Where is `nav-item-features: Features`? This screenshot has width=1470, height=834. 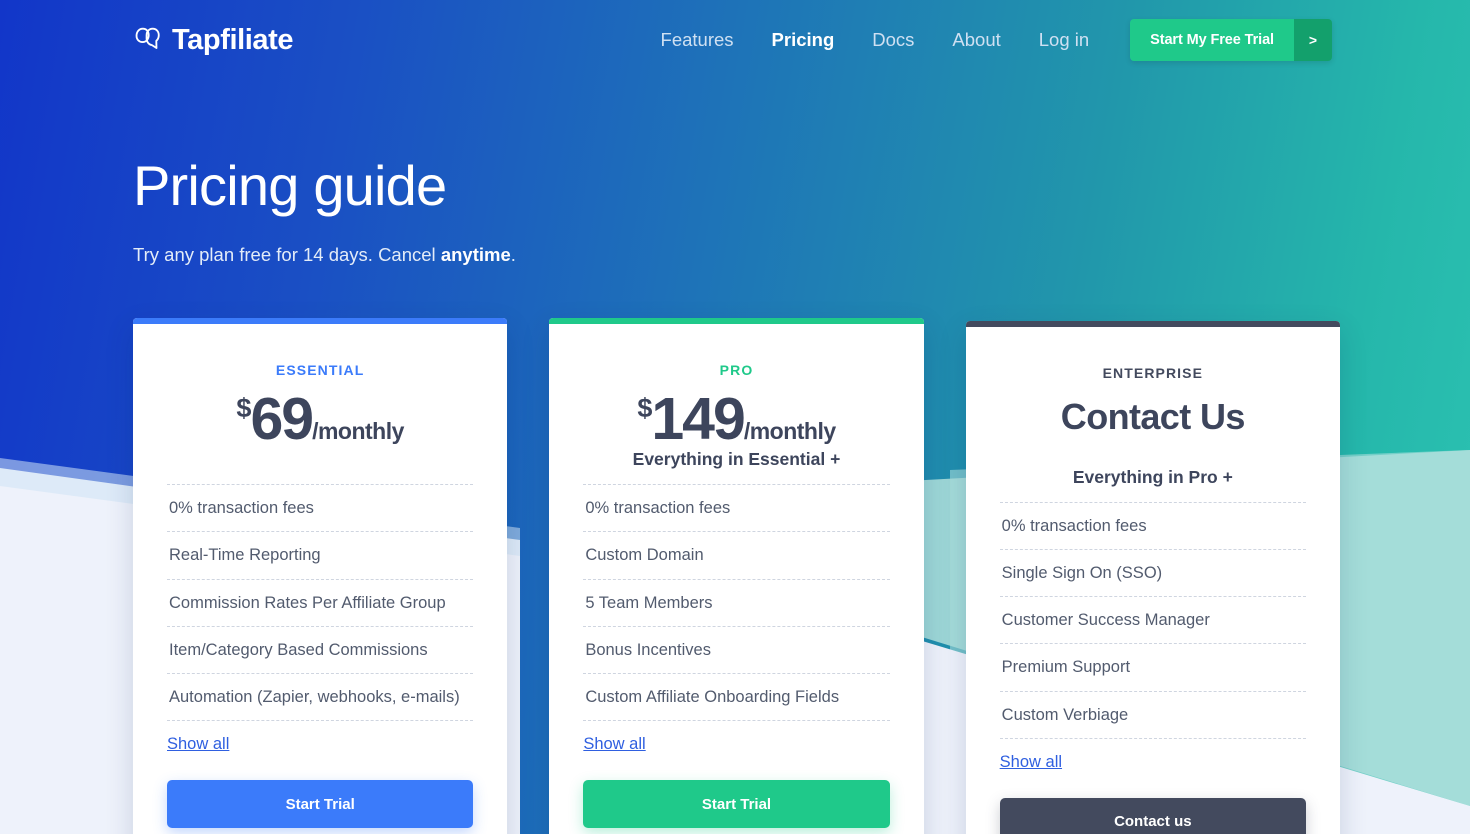
nav-item-features: Features is located at coordinates (697, 40).